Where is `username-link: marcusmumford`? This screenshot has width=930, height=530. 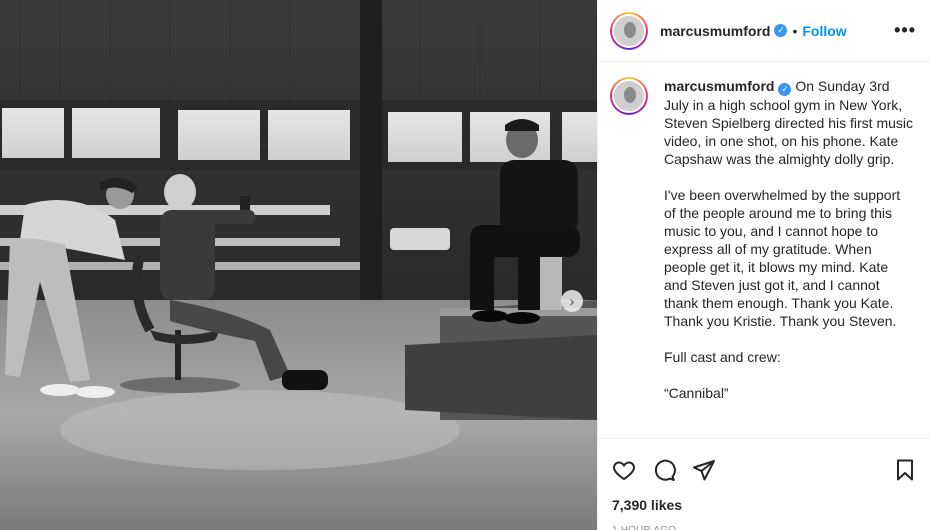
username-link: marcusmumford is located at coordinates (715, 31).